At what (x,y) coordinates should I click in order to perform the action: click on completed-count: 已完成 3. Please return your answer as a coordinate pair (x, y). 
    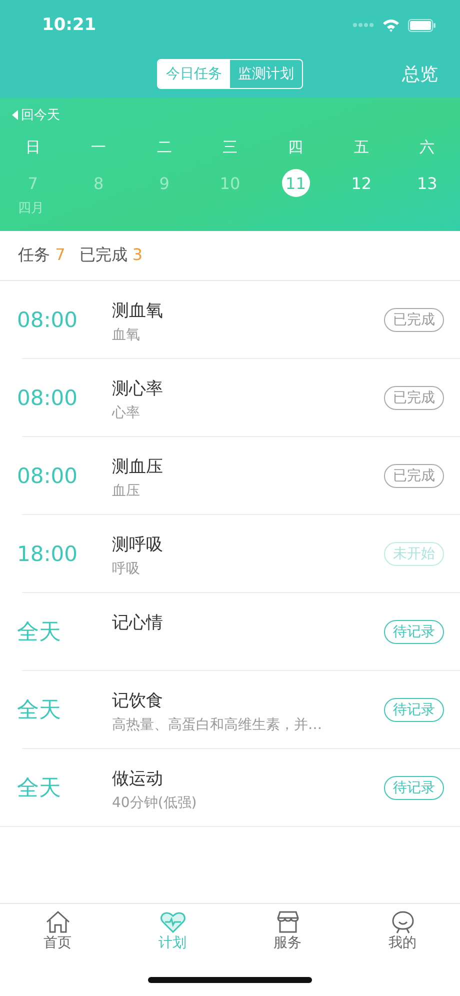
    Looking at the image, I should click on (111, 255).